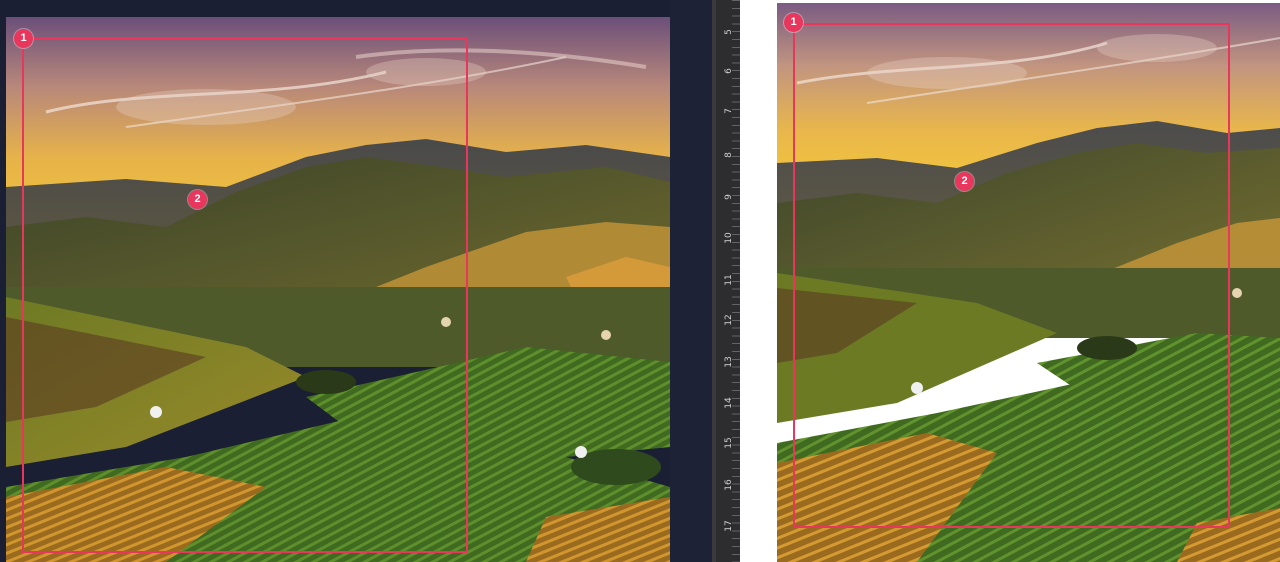  What do you see at coordinates (23, 38) in the screenshot?
I see `marker-badge-1: 1` at bounding box center [23, 38].